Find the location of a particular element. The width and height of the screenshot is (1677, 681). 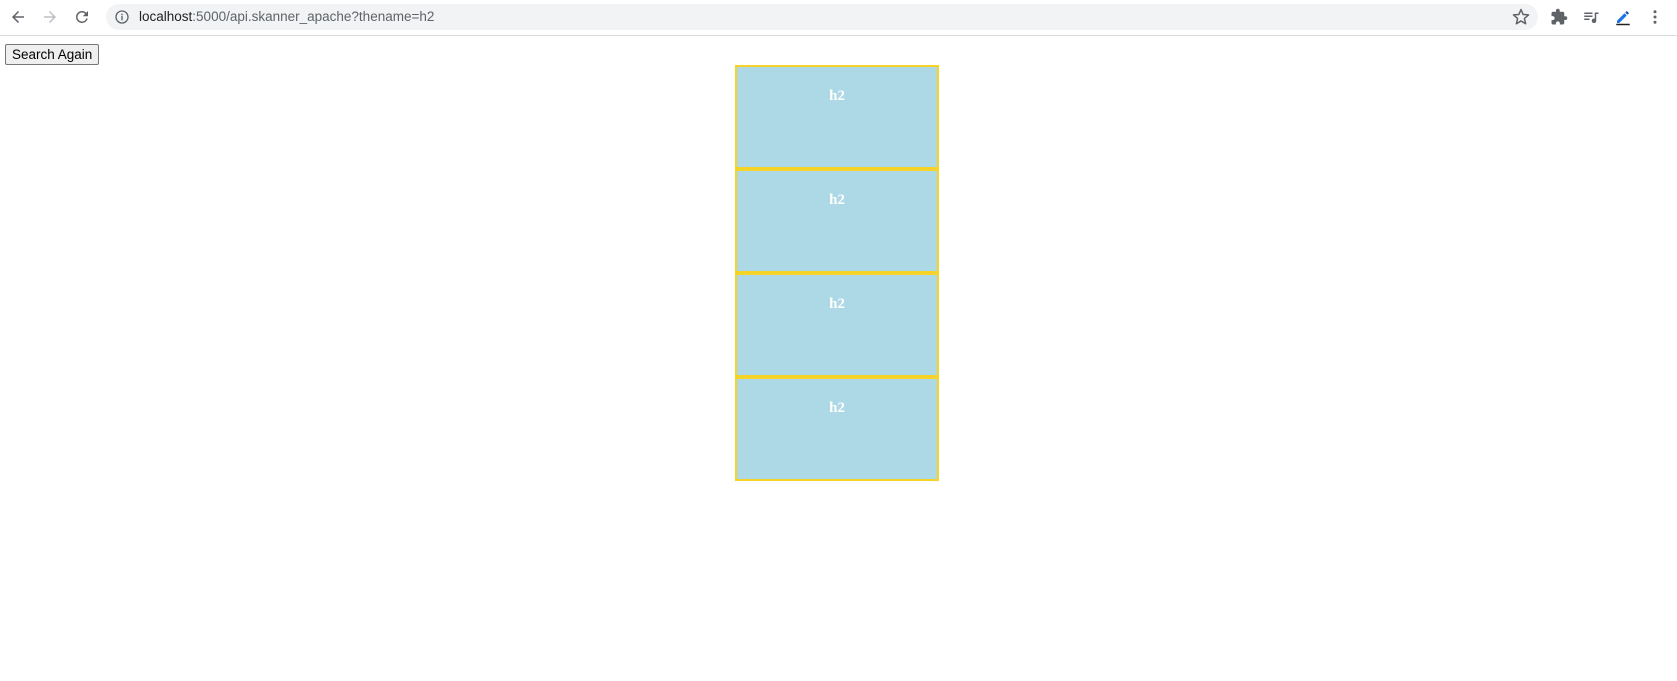

arrow-right-icon is located at coordinates (50, 17).